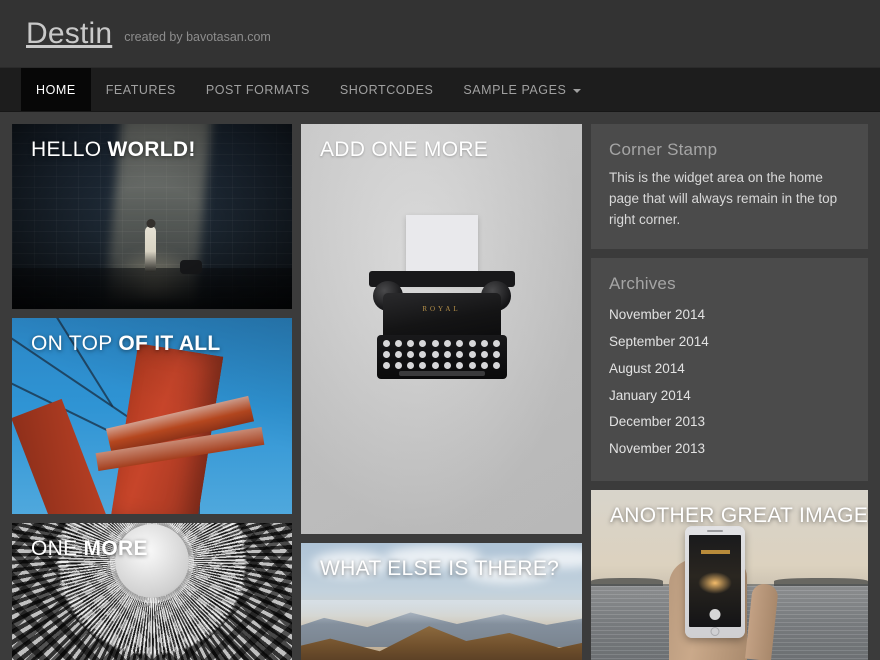  What do you see at coordinates (441, 601) in the screenshot?
I see `post-card-what-else: WHAT ELSE IS THERE?` at bounding box center [441, 601].